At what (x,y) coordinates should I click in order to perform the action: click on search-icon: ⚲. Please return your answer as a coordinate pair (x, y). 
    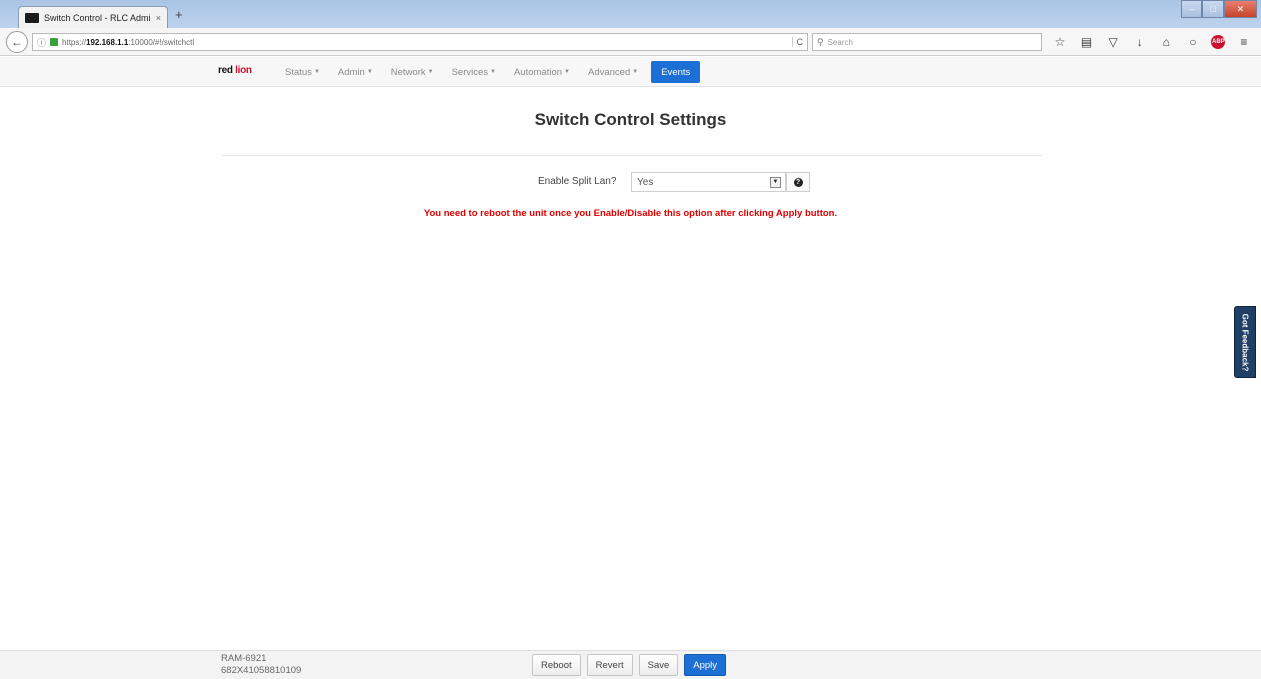
    Looking at the image, I should click on (820, 41).